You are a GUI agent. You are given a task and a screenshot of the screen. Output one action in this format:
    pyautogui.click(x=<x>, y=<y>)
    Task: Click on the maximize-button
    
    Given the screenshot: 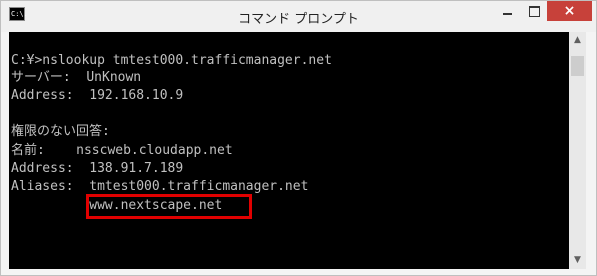 What is the action you would take?
    pyautogui.click(x=534, y=11)
    